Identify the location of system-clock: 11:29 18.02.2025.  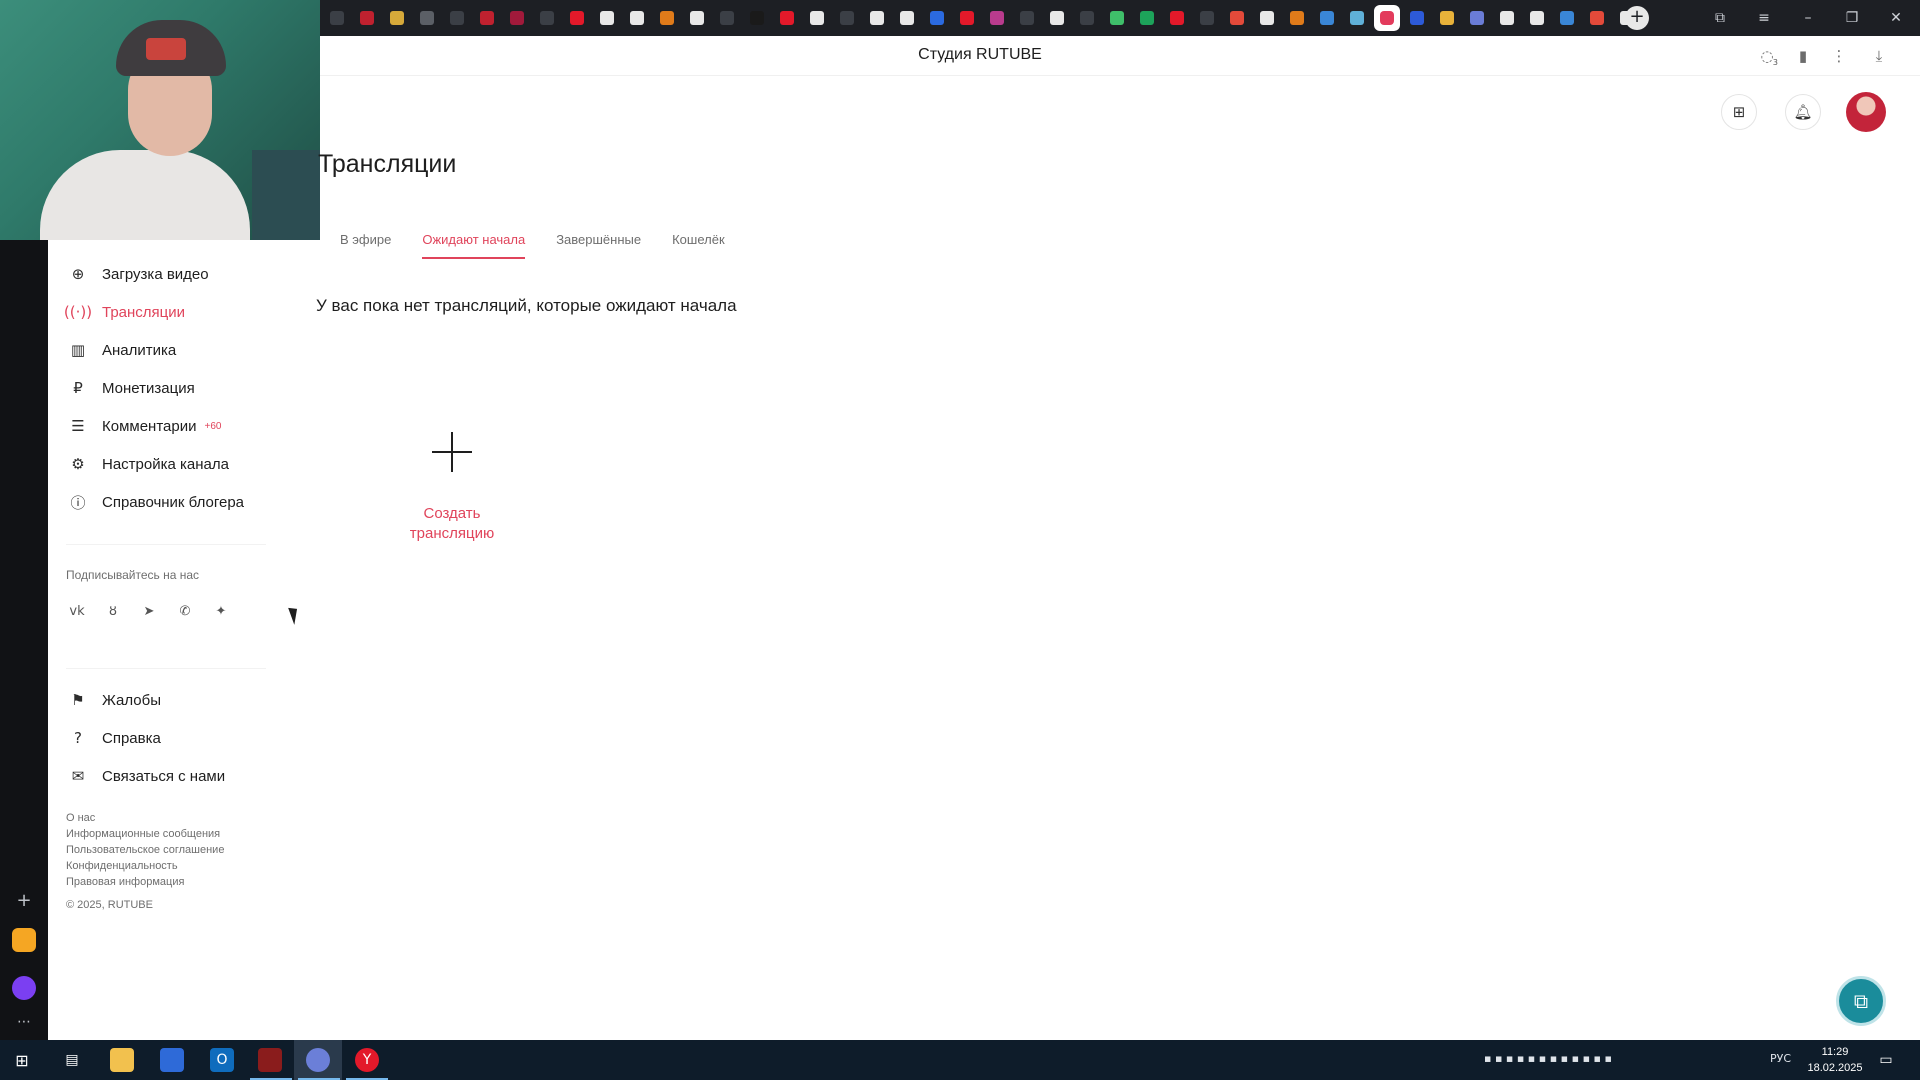
(1835, 1060).